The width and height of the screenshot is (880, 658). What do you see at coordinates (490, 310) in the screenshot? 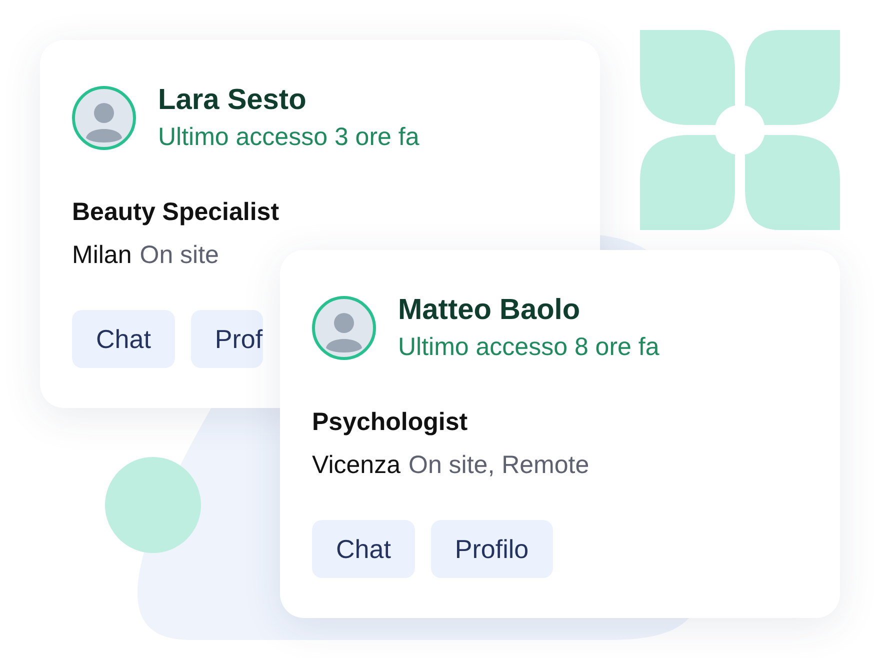
I see `person-name: Matteo Baolo` at bounding box center [490, 310].